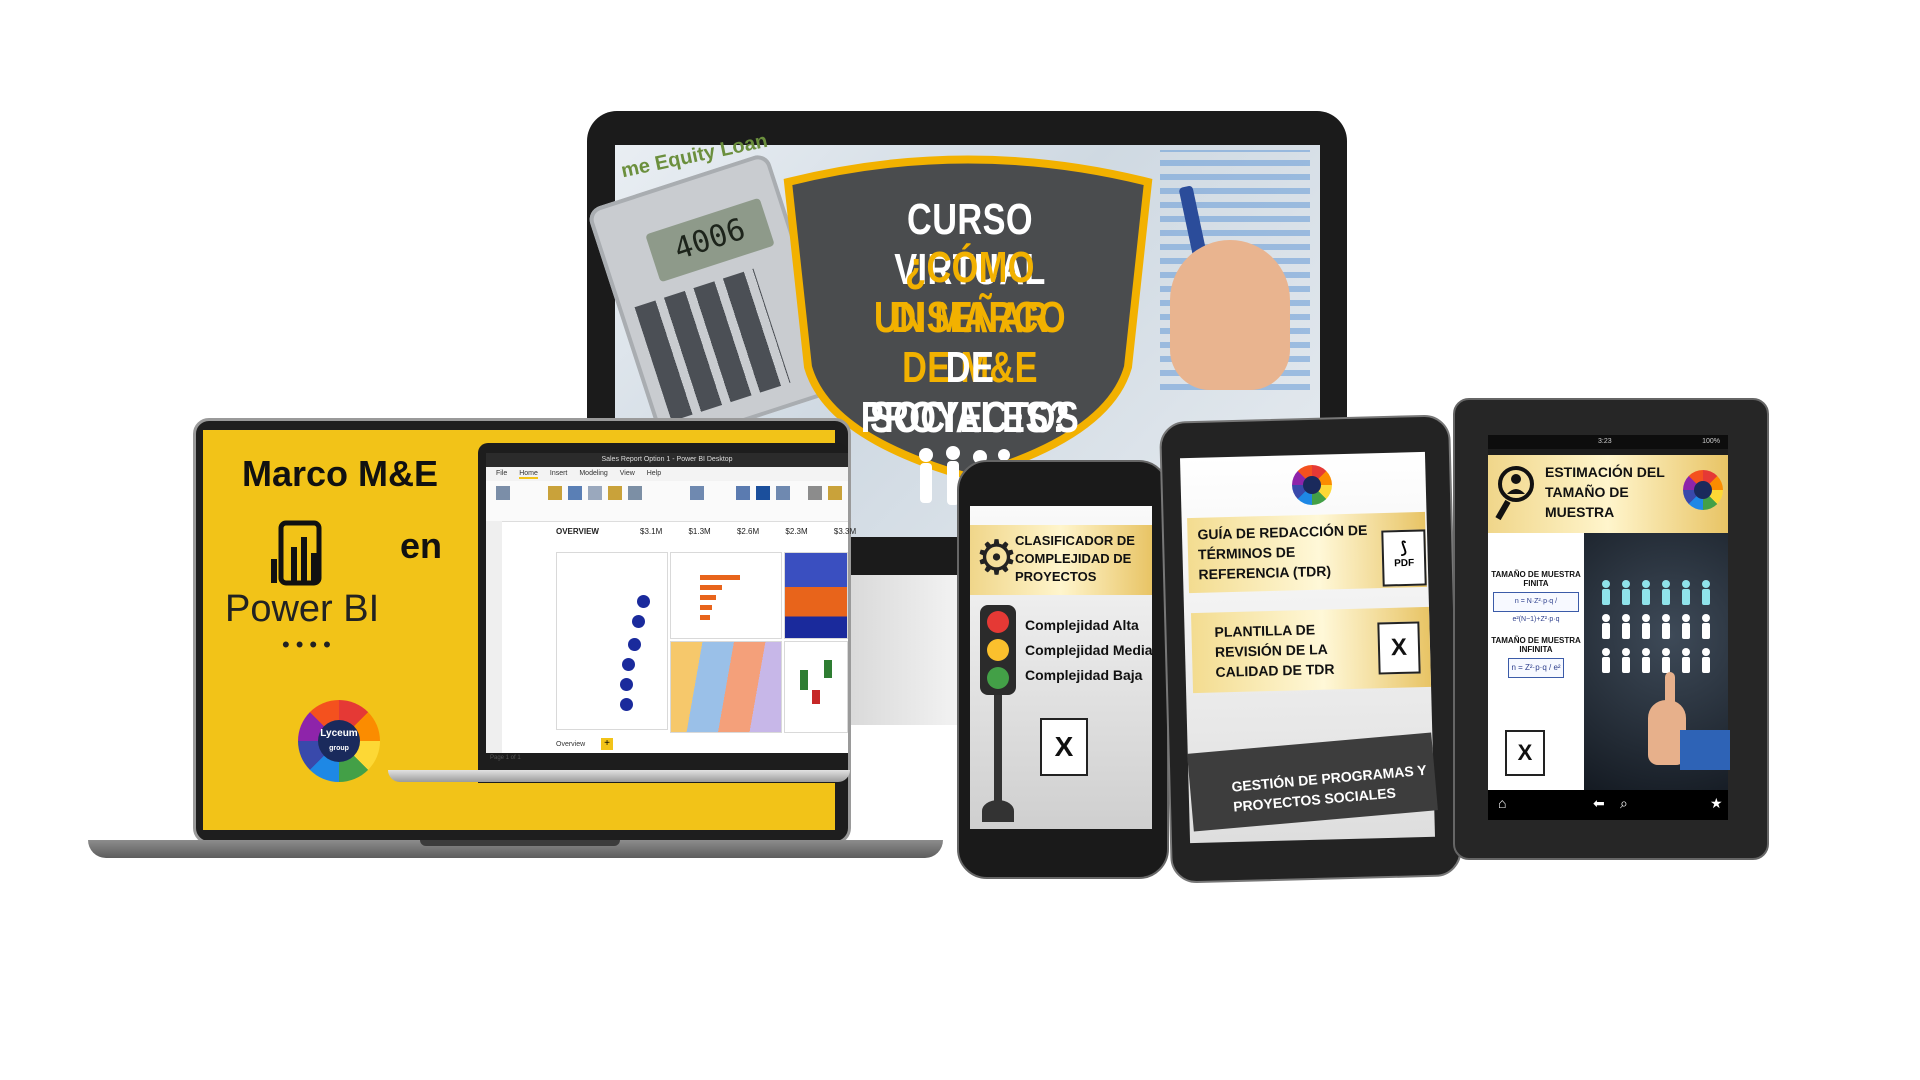  Describe the element at coordinates (302, 609) in the screenshot. I see `power-bi-label: Power BI` at that location.